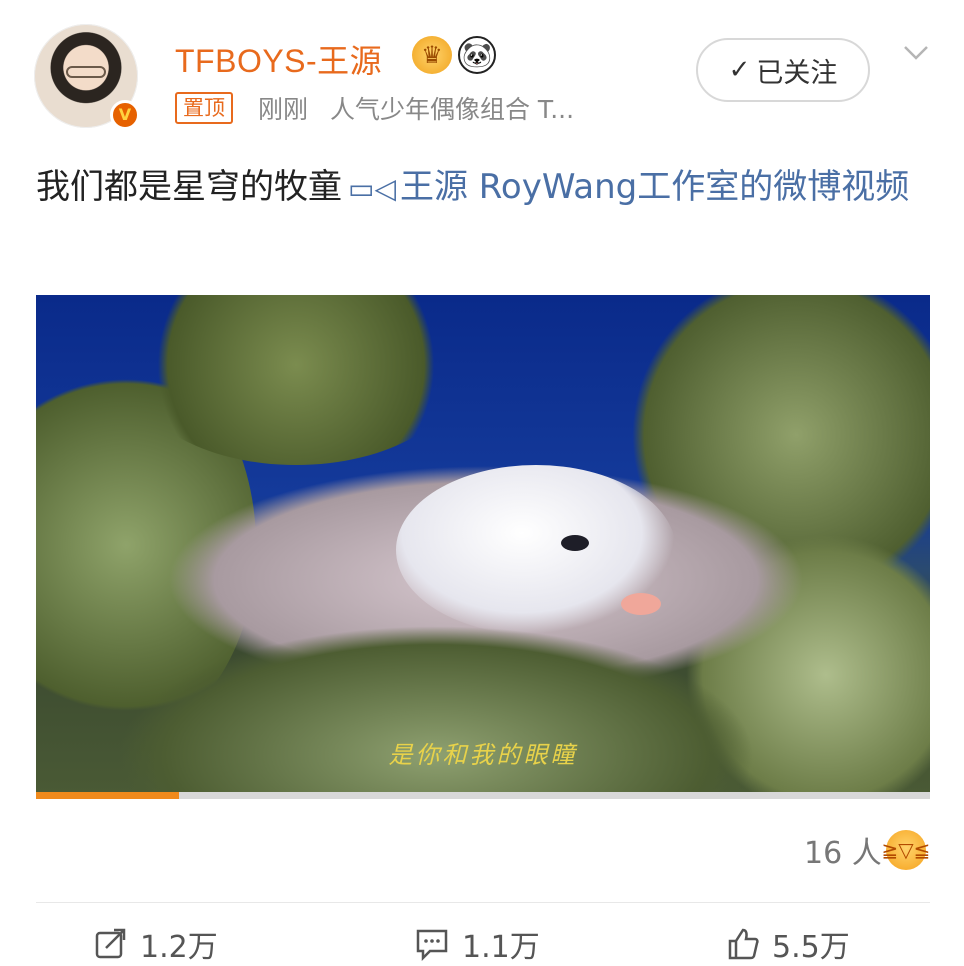  Describe the element at coordinates (797, 73) in the screenshot. I see `follow-button-label: 已关注` at that location.